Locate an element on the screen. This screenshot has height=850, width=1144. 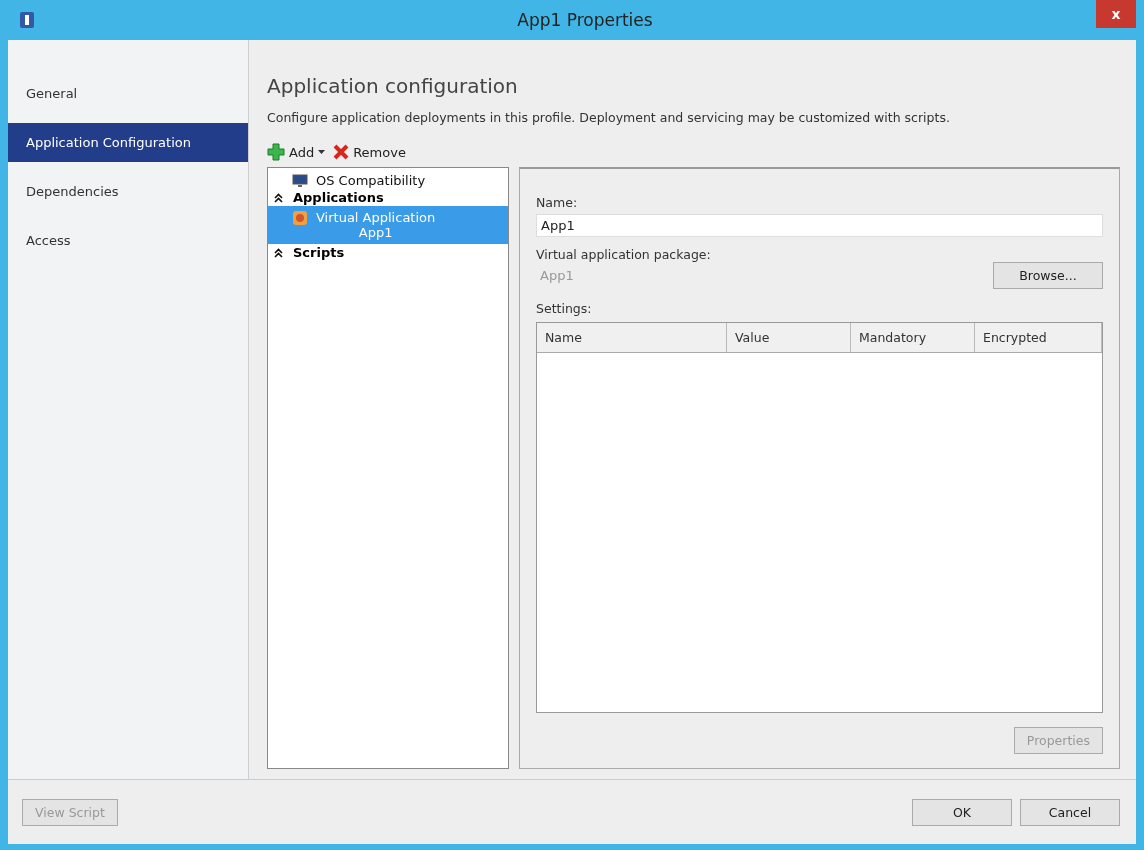
description-text: Configure application deployments in this profile. Deployment and servicing may be customized with scripts. is located at coordinates (609, 117).